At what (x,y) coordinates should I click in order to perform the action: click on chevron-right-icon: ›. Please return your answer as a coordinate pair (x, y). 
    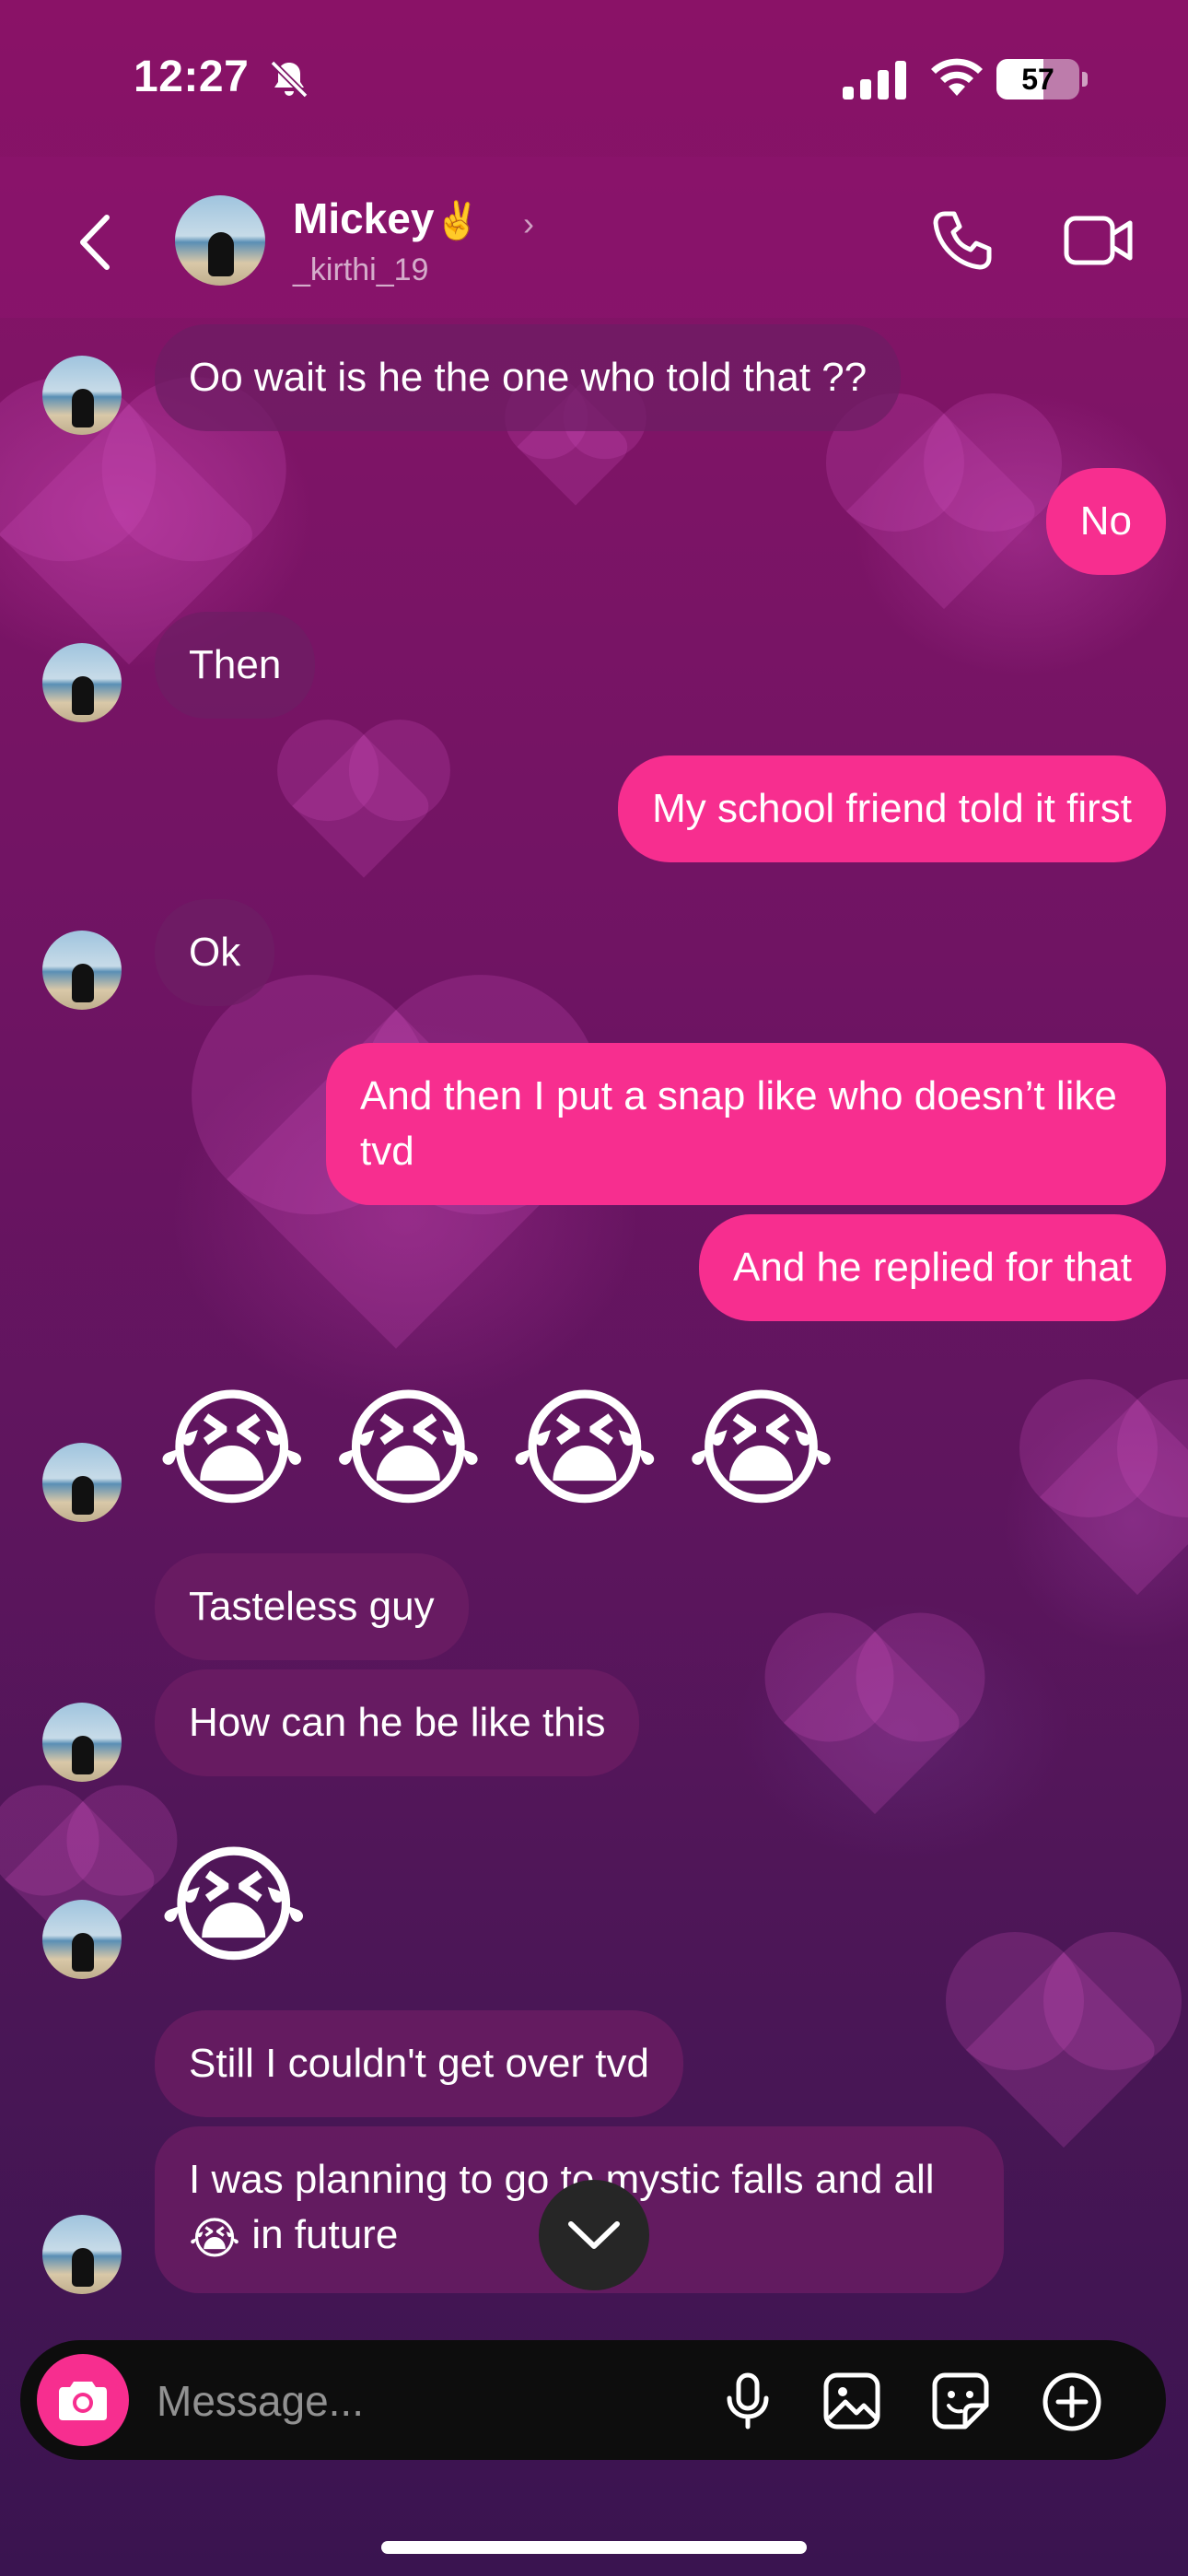
    Looking at the image, I should click on (528, 224).